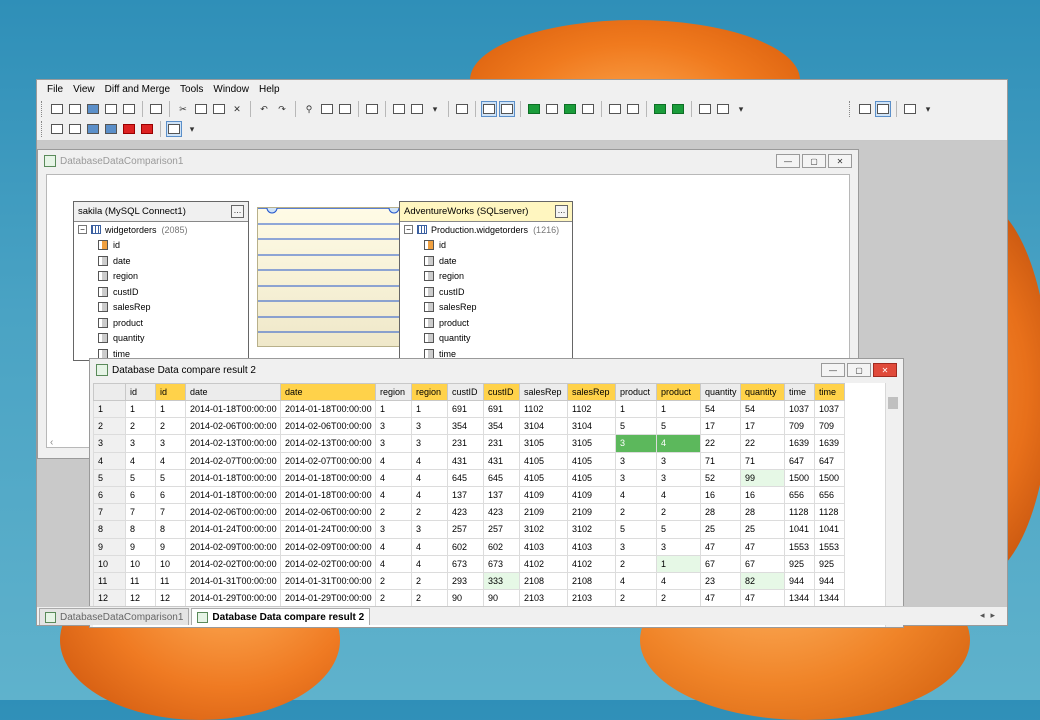  What do you see at coordinates (93, 129) in the screenshot?
I see `map-tables-icon` at bounding box center [93, 129].